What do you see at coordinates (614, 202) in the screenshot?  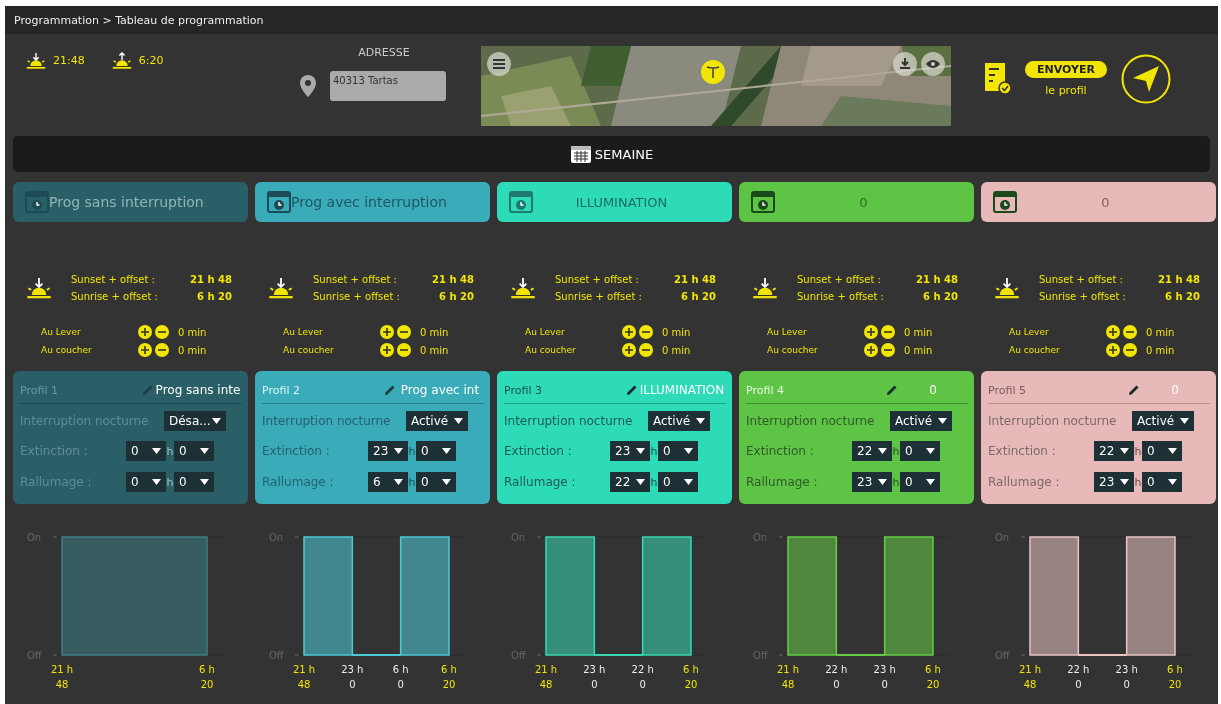 I see `profile-tab: ILLUMINATION` at bounding box center [614, 202].